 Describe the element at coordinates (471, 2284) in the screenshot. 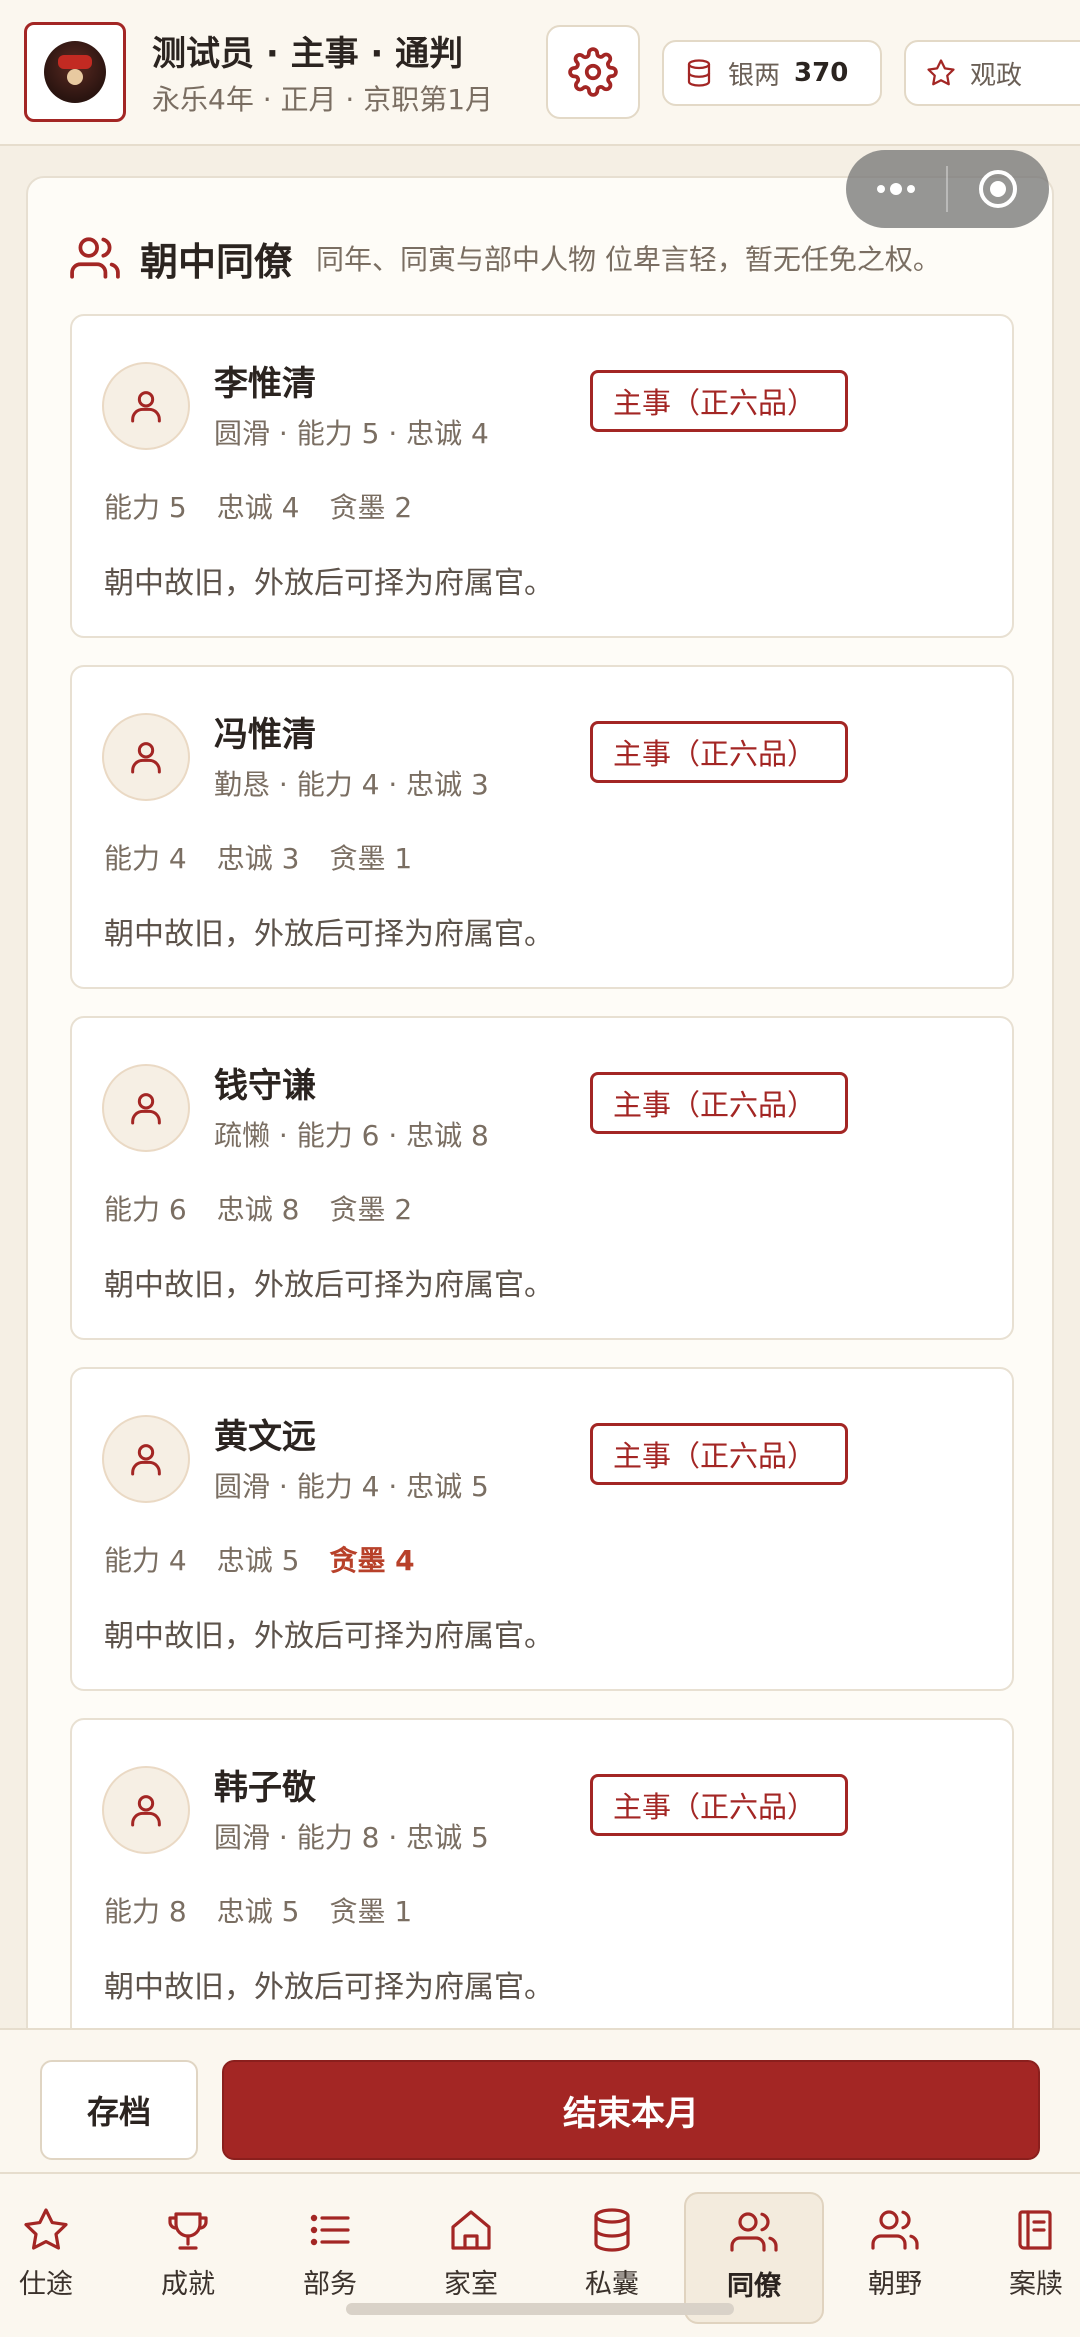

I see `nav-label: 家室` at that location.